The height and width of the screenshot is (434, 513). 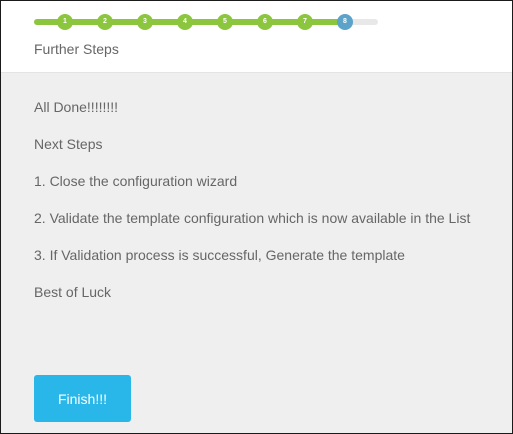 I want to click on progress-step-5: 5, so click(x=225, y=22).